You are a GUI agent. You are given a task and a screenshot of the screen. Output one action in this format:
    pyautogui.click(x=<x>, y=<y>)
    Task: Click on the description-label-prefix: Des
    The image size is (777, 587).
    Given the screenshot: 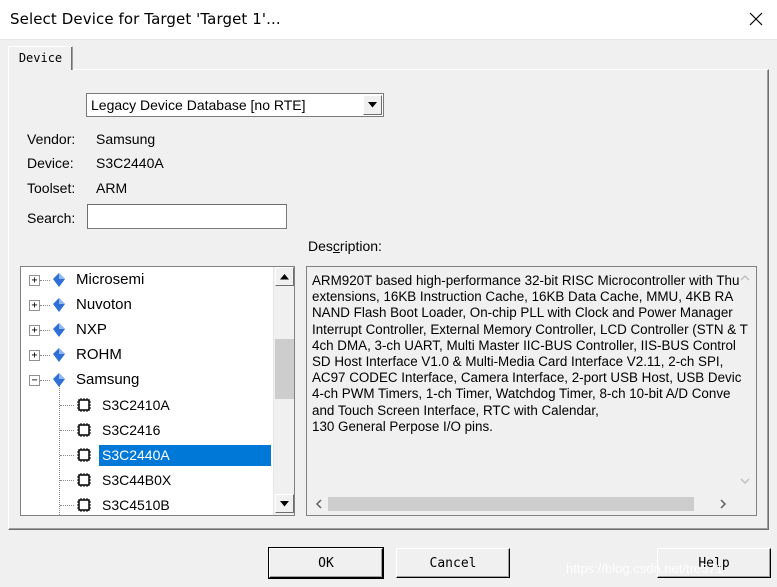 What is the action you would take?
    pyautogui.click(x=320, y=246)
    